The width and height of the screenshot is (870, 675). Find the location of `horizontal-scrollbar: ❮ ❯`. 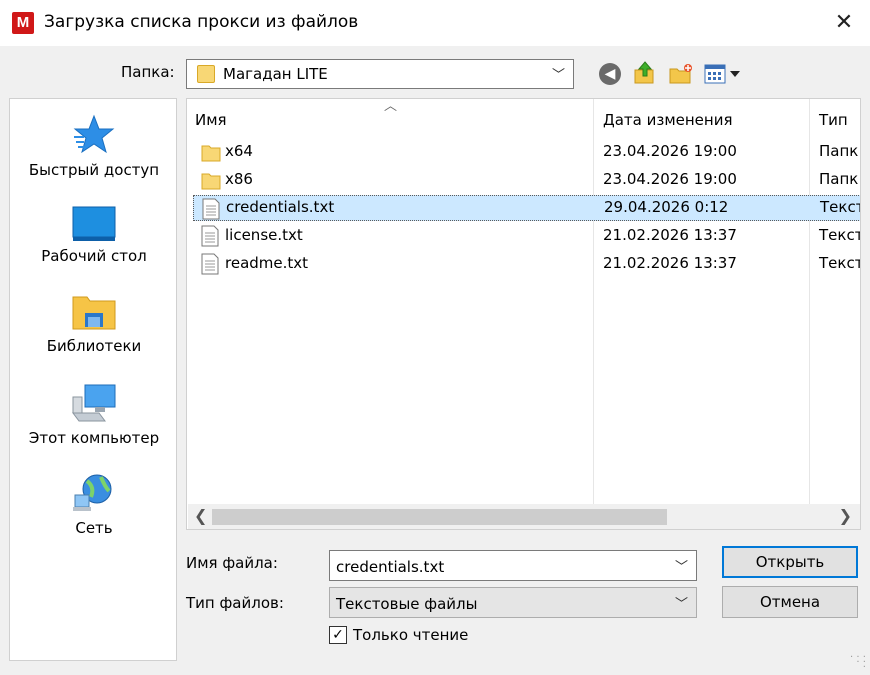

horizontal-scrollbar: ❮ ❯ is located at coordinates (524, 516).